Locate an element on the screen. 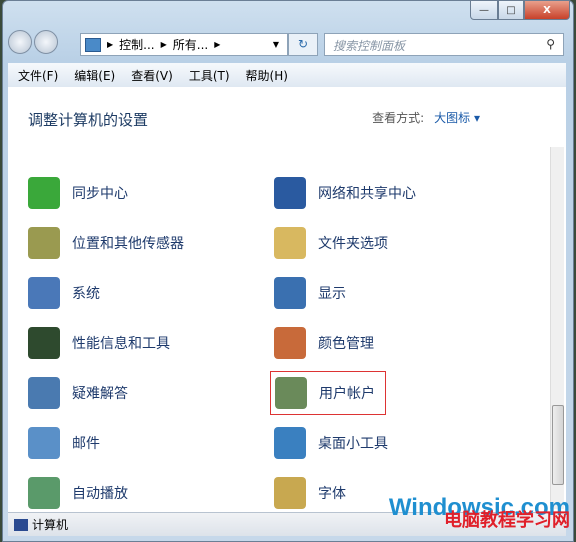  refresh-button: ↻ is located at coordinates (303, 44).